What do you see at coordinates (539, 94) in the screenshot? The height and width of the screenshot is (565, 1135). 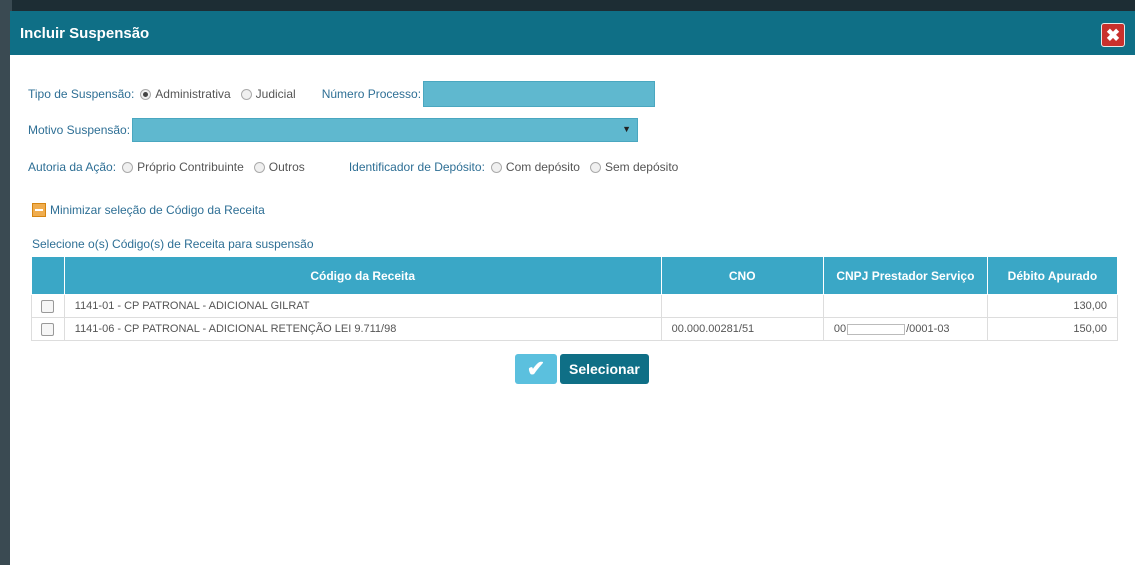 I see `numero-processo-input` at bounding box center [539, 94].